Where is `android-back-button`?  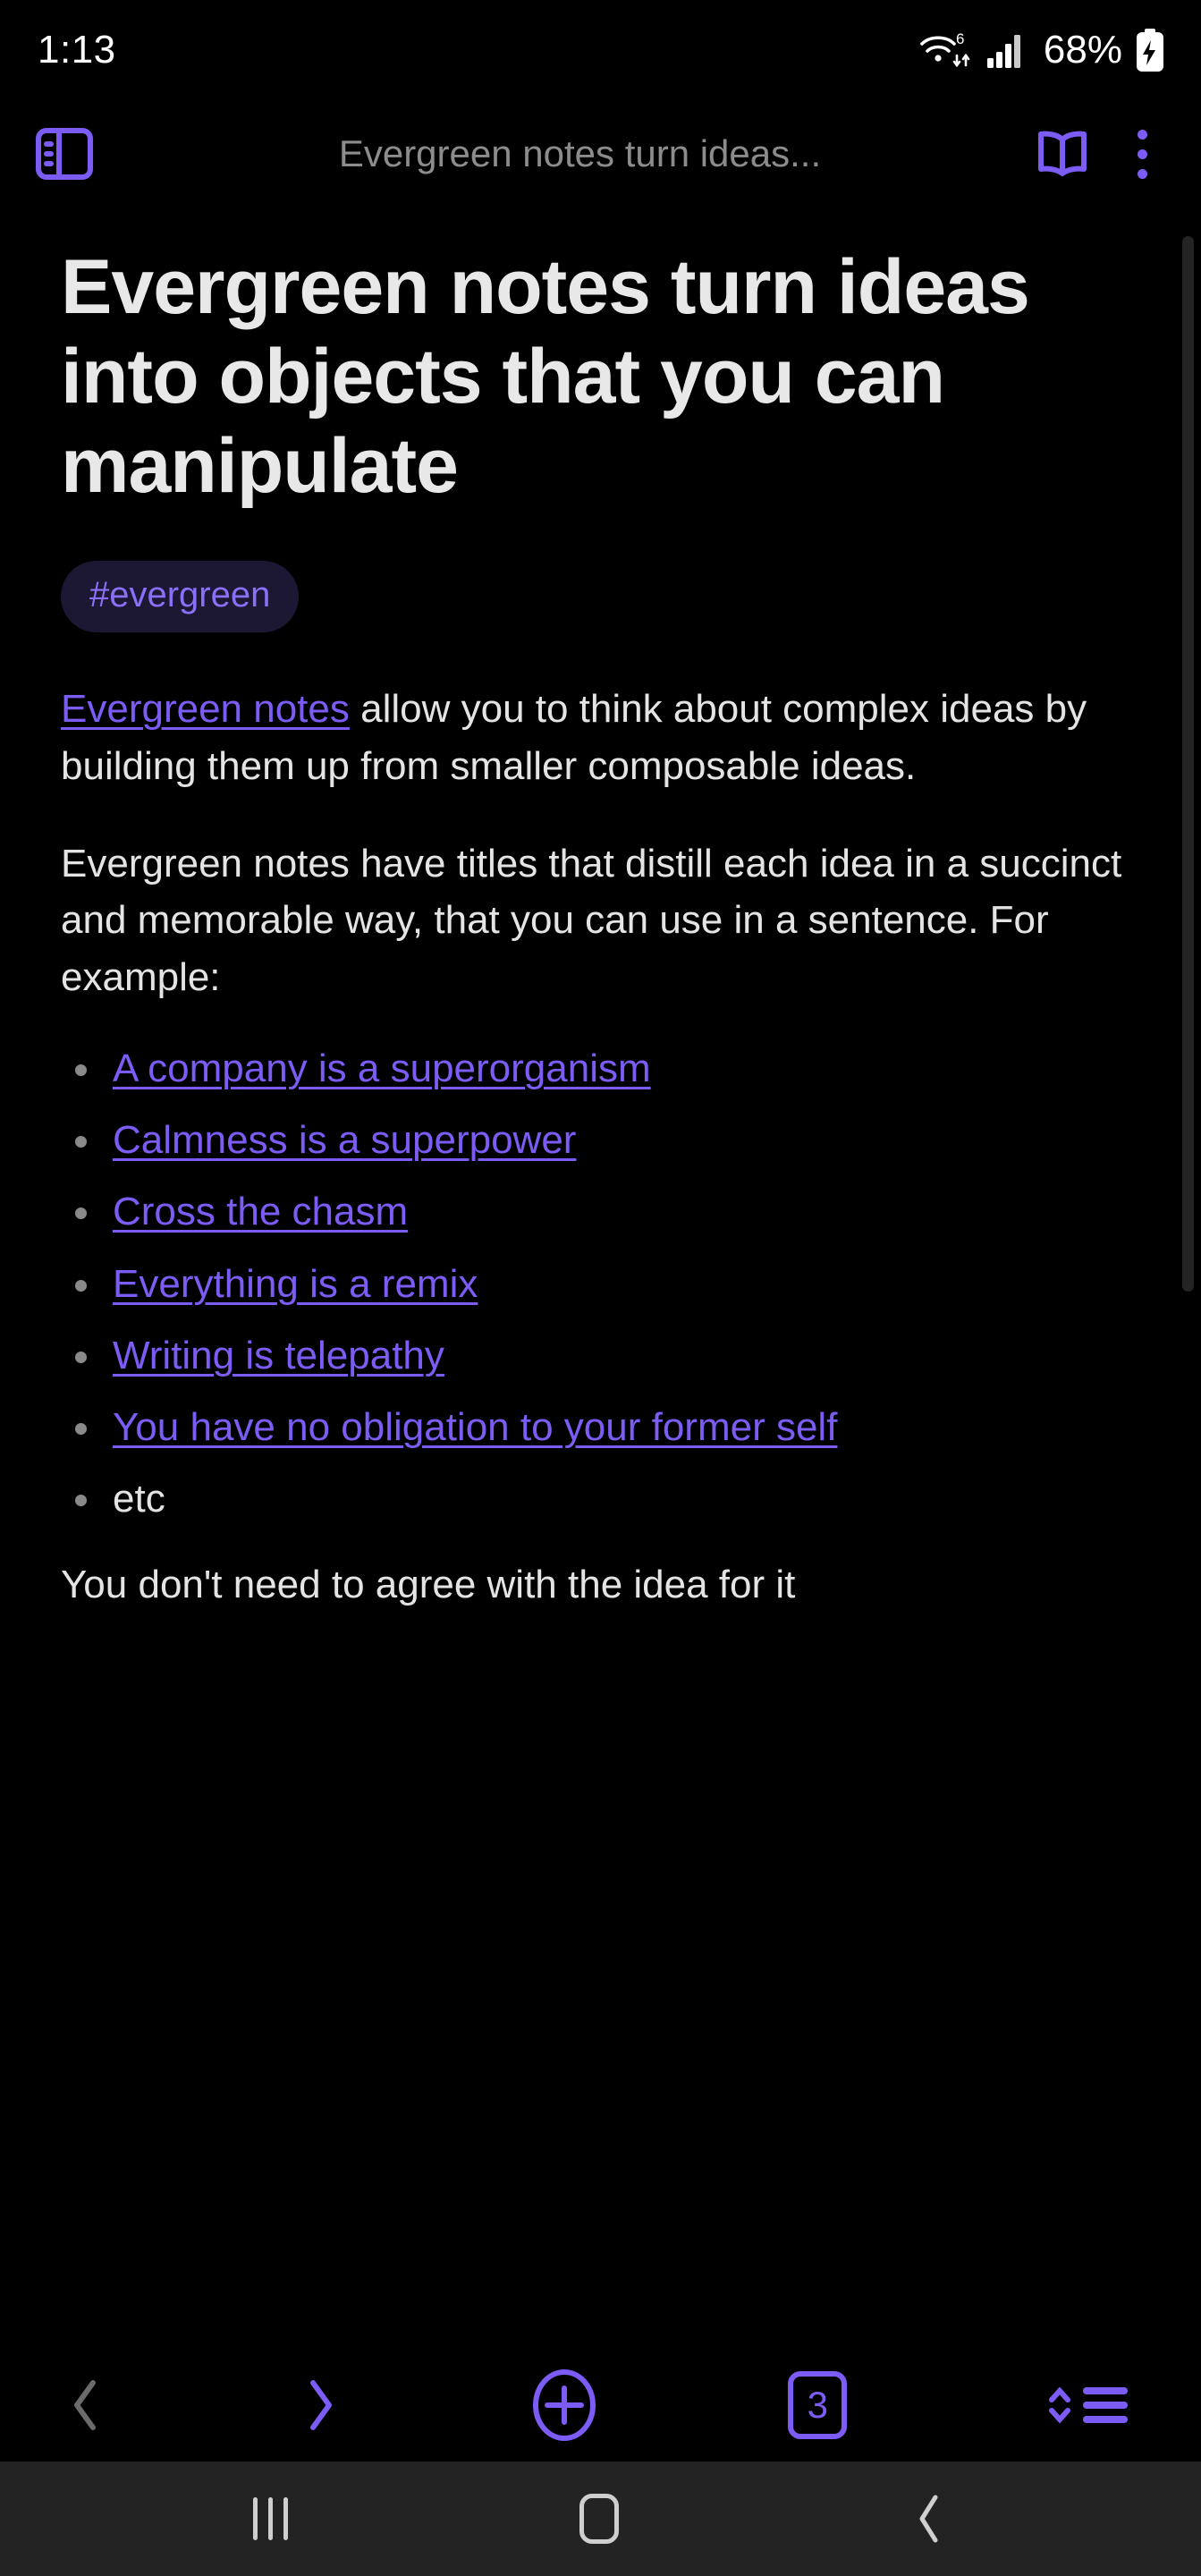
android-back-button is located at coordinates (929, 2518).